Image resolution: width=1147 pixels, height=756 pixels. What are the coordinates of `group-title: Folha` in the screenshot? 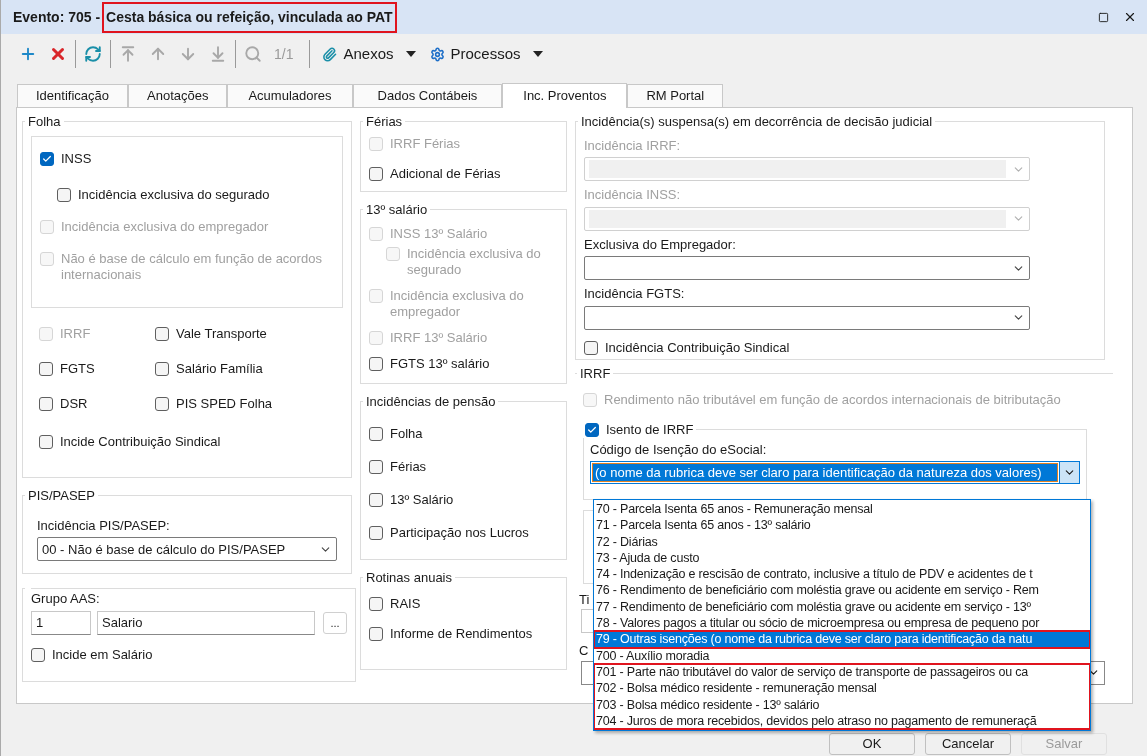 It's located at (44, 122).